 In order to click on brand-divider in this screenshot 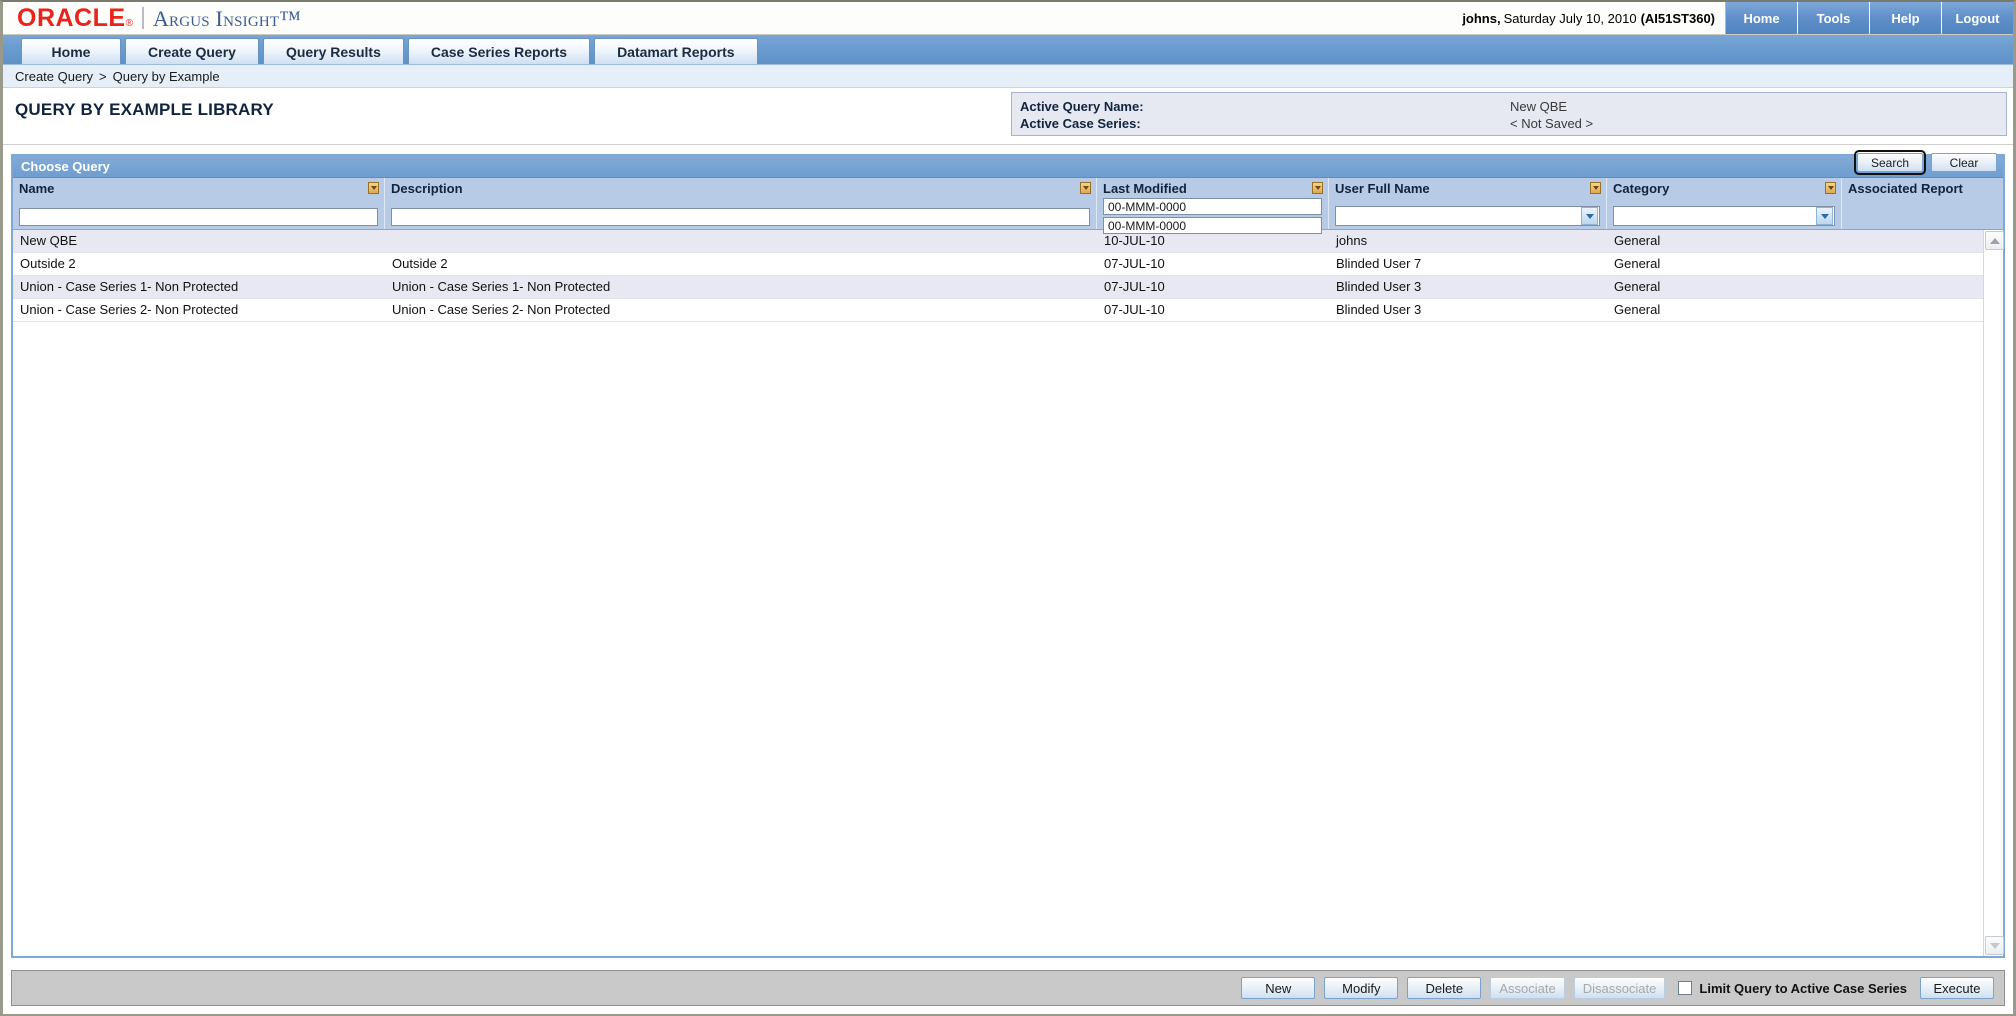, I will do `click(142, 18)`.